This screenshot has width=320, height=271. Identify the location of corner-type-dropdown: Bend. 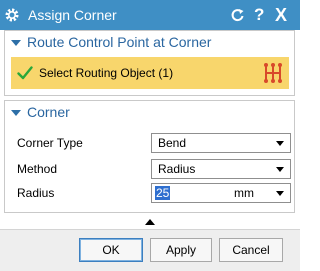
(221, 143).